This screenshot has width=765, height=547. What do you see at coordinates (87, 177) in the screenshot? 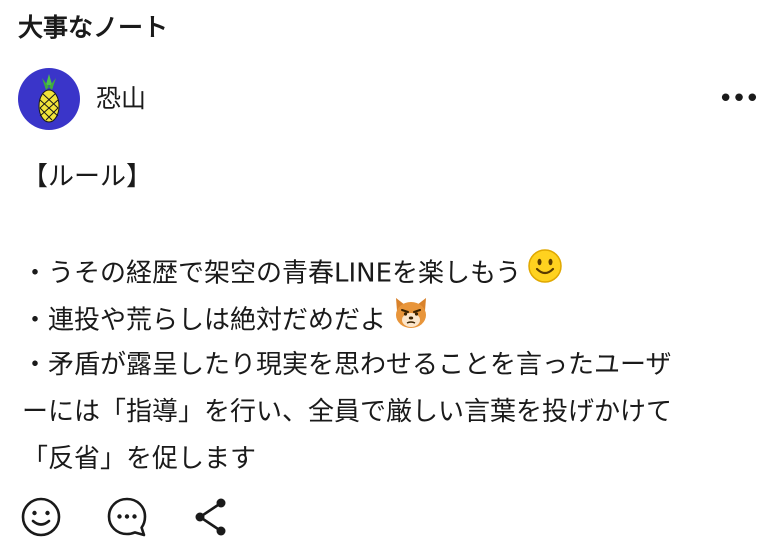
I see `note-line-heading: 【ルール】` at bounding box center [87, 177].